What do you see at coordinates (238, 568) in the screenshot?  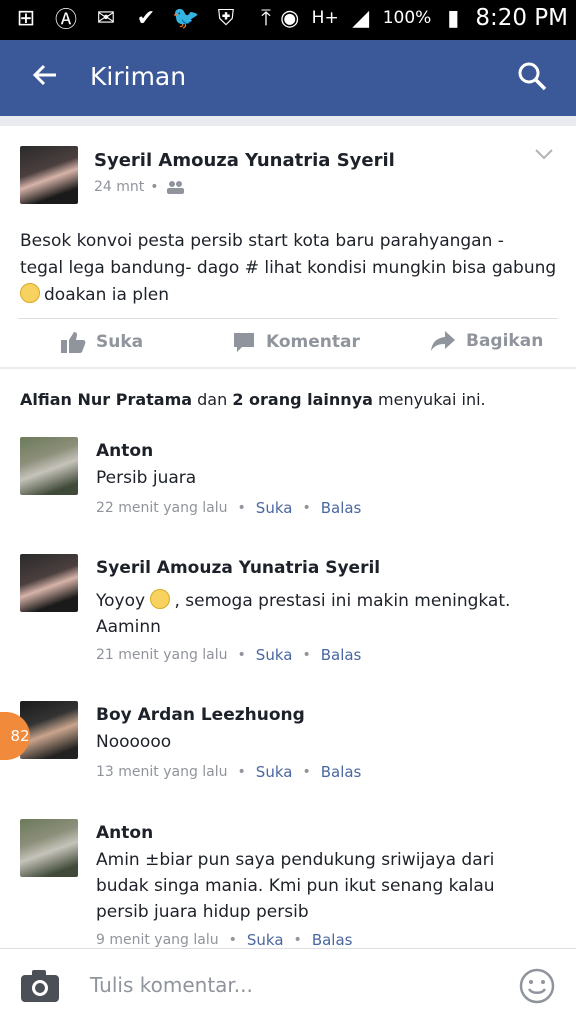 I see `comment-author: Syeril Amouza Yunatria Syeril` at bounding box center [238, 568].